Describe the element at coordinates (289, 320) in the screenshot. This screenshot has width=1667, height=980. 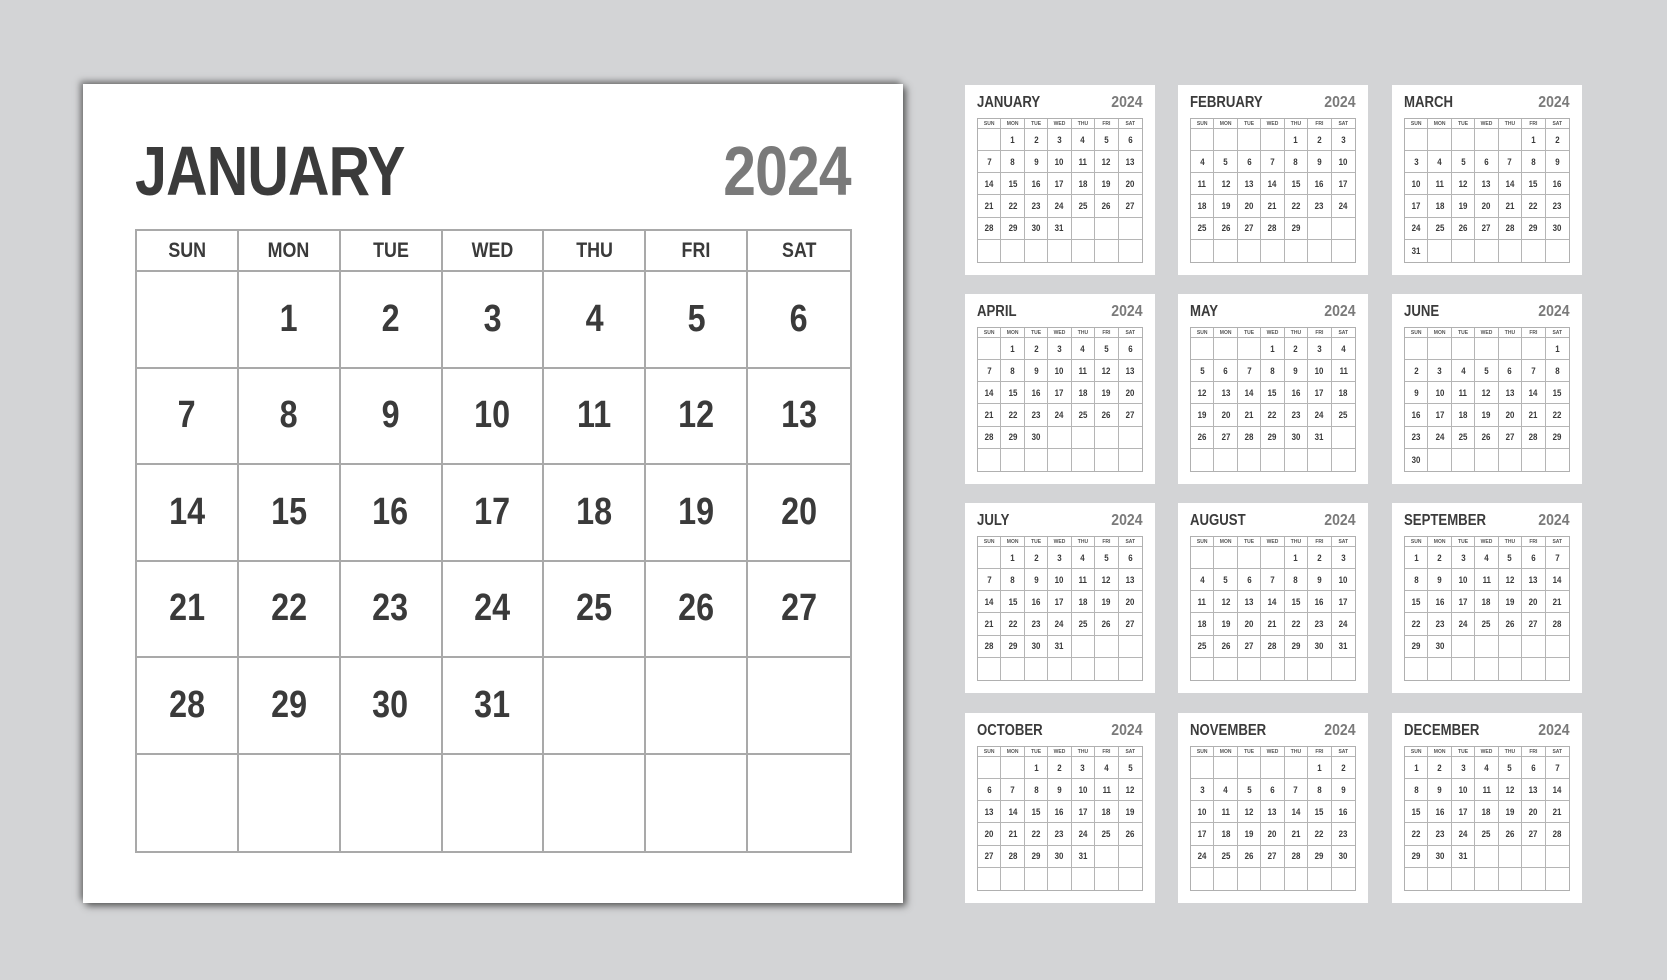
I see `featured-day-cell: 1` at that location.